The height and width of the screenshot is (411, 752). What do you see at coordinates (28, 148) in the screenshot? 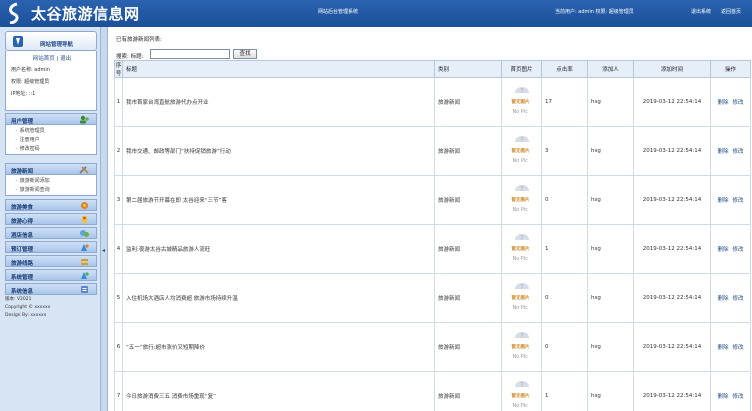
I see `submenu-item-password: 修改密码` at bounding box center [28, 148].